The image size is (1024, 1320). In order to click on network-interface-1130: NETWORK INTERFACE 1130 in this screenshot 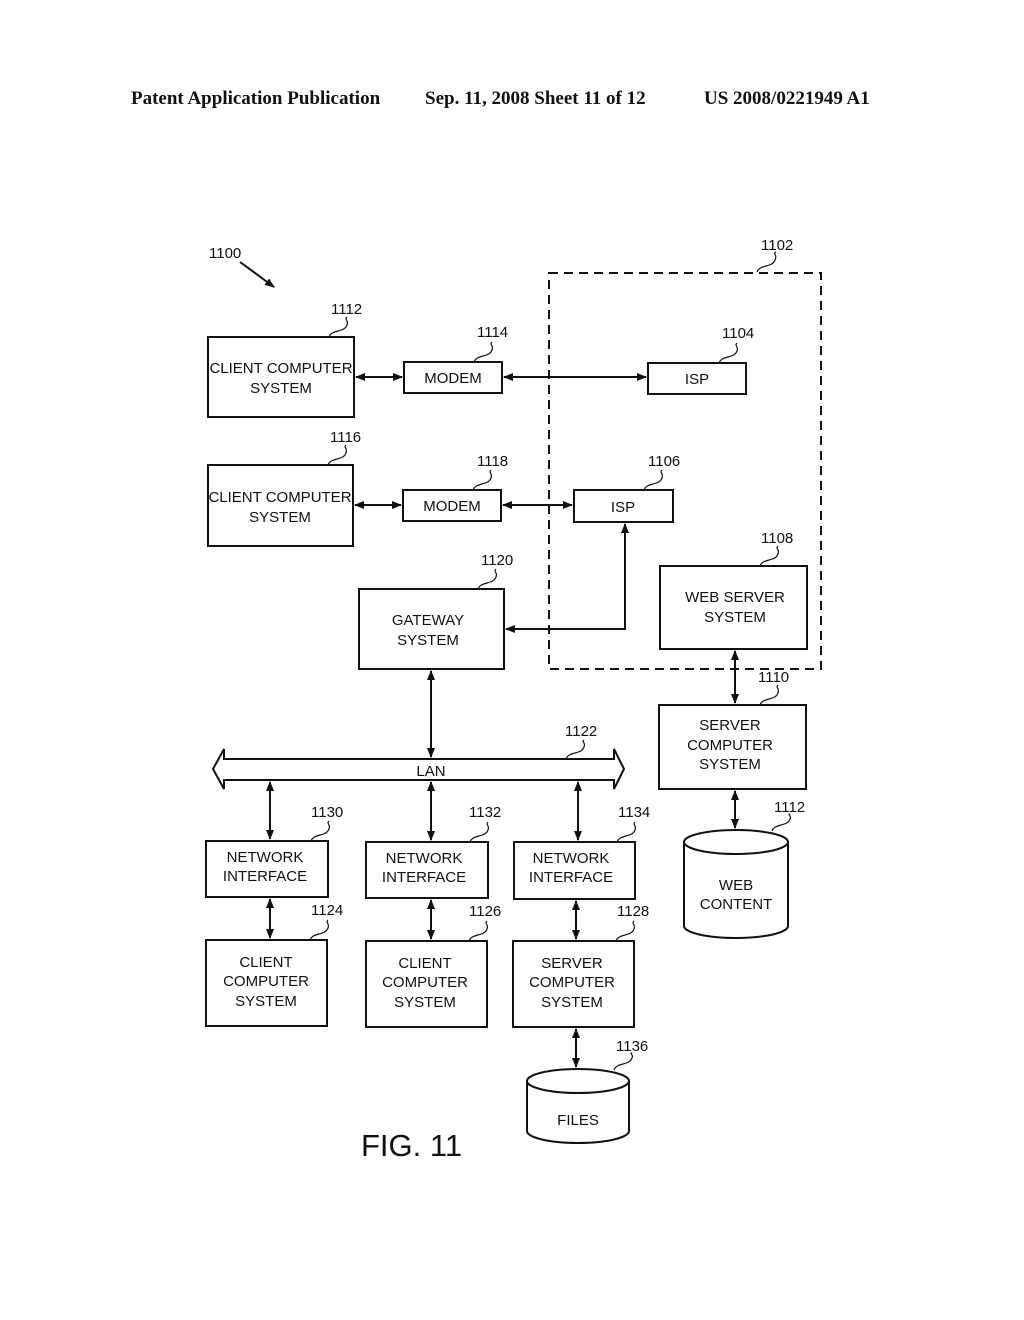, I will do `click(274, 851)`.